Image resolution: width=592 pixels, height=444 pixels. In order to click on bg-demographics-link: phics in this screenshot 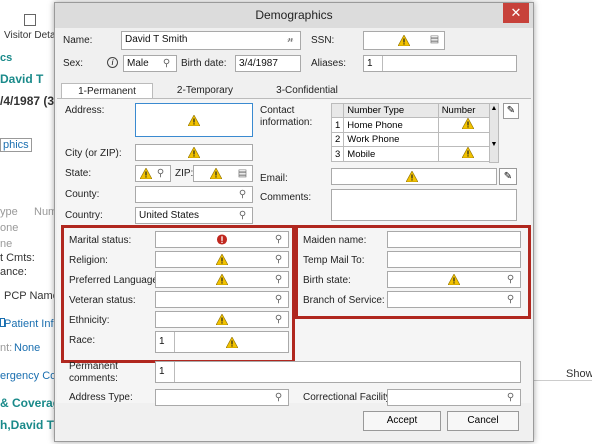, I will do `click(16, 145)`.